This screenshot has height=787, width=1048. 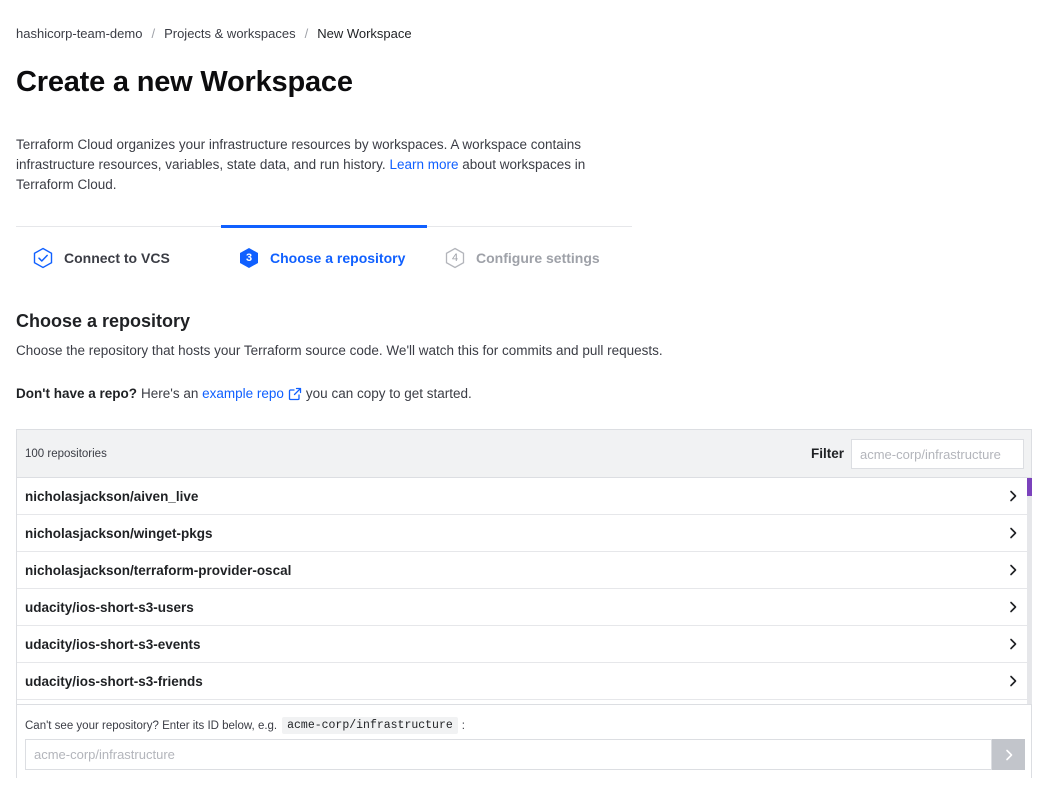 What do you see at coordinates (524, 454) in the screenshot?
I see `repository-panel-header: 100 repositories Filter` at bounding box center [524, 454].